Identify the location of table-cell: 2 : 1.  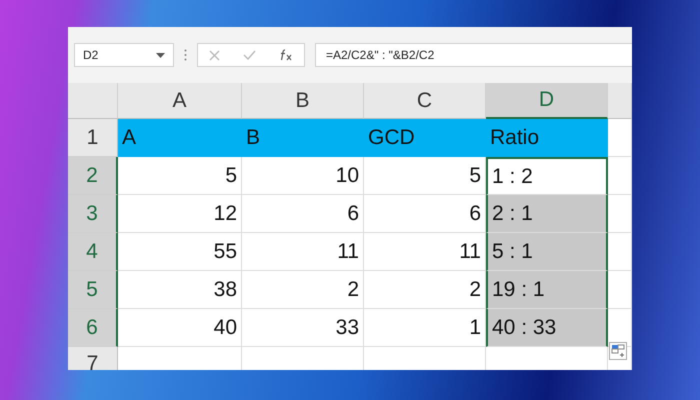
(547, 214).